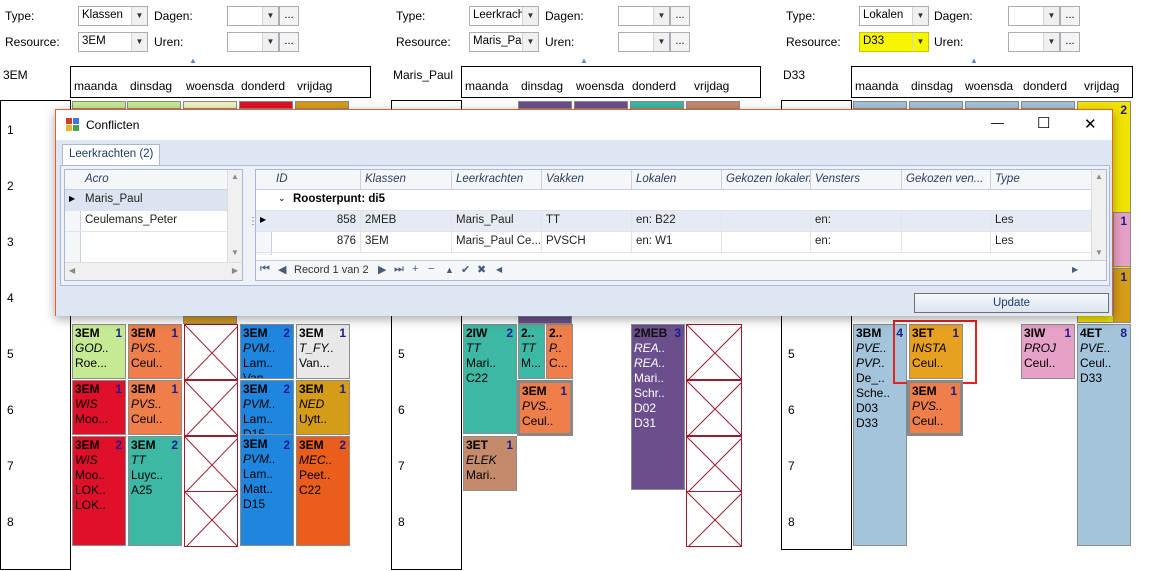  Describe the element at coordinates (323, 491) in the screenshot. I see `lesson-block: 3EM 2 MEC.. Peet.. C22` at that location.